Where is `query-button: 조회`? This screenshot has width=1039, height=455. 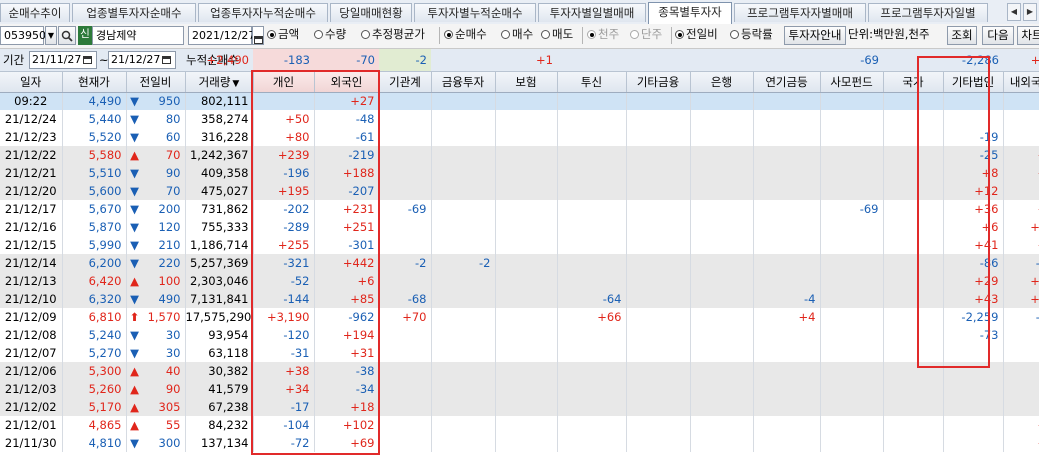 query-button: 조회 is located at coordinates (962, 35).